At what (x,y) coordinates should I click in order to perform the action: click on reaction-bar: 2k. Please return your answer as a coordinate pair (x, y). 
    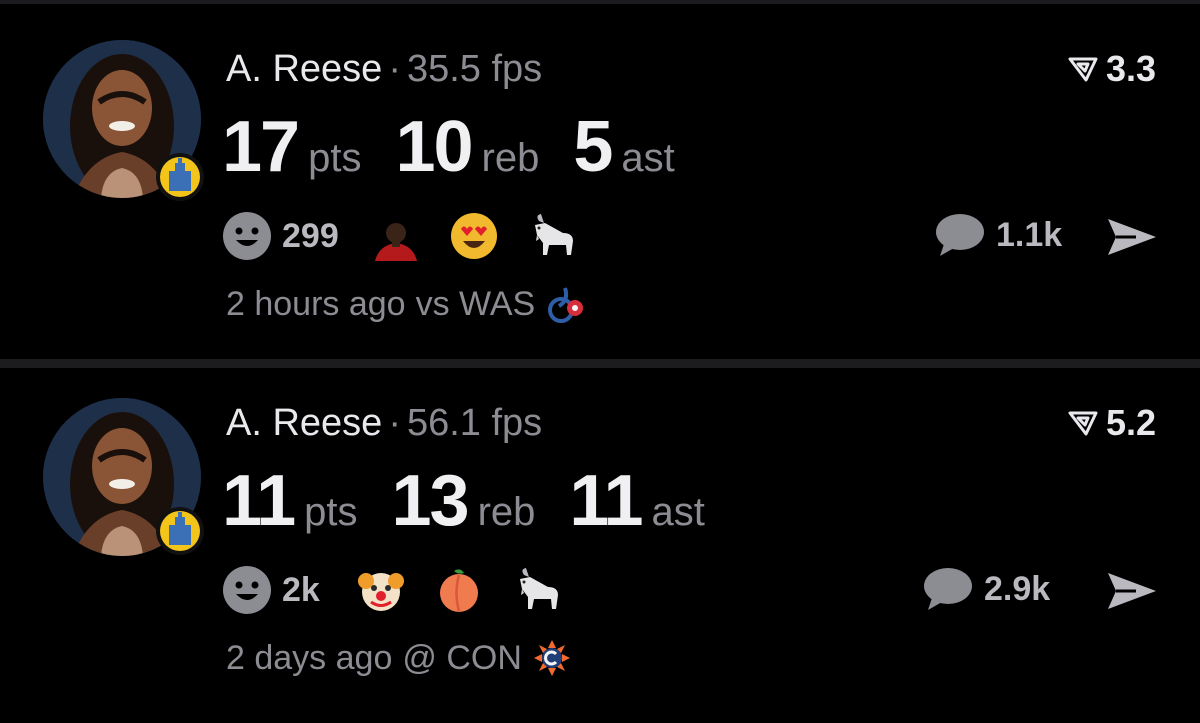
    Looking at the image, I should click on (406, 590).